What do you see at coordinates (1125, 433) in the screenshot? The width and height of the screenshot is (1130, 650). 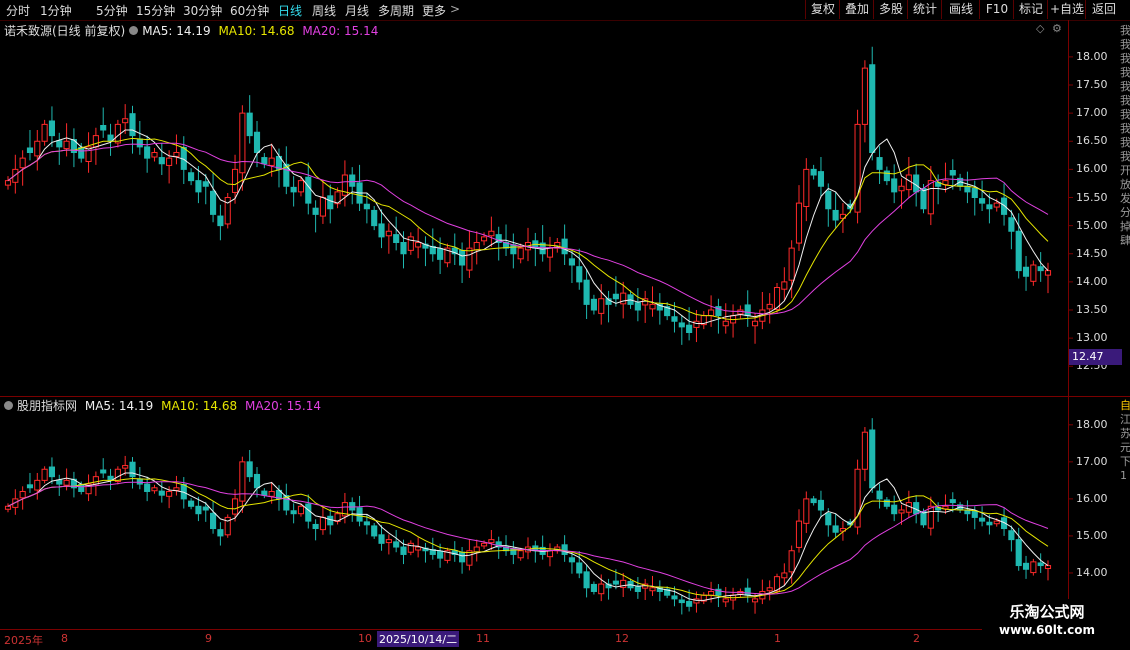 I see `side-char: 苏` at bounding box center [1125, 433].